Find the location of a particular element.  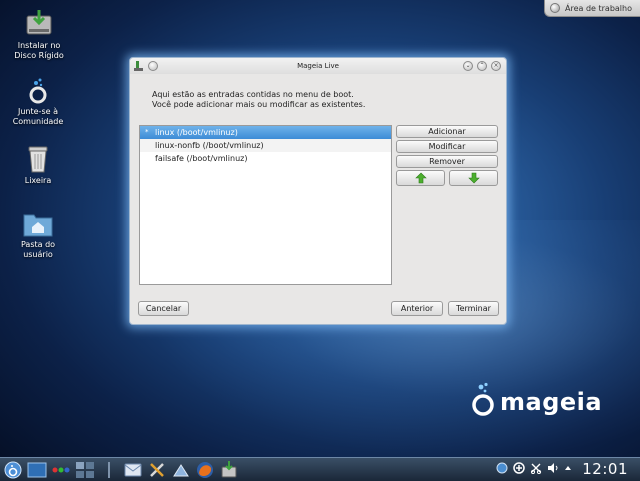

desktop-icon-label: Disco Rígido is located at coordinates (39, 55).